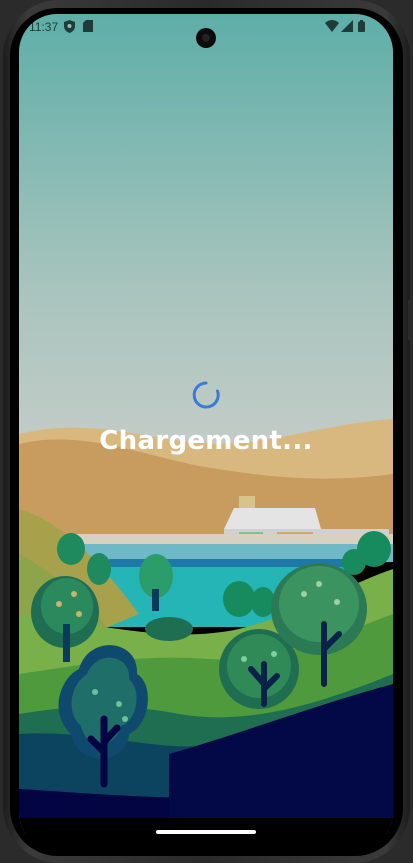  I want to click on sim-card-icon, so click(88, 26).